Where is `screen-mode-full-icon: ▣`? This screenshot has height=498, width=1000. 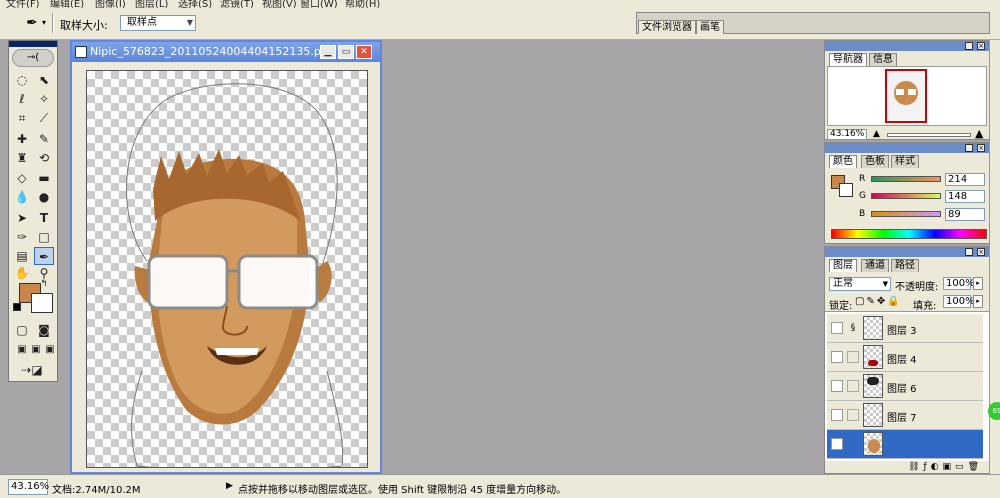
screen-mode-full-icon: ▣ is located at coordinates (50, 350).